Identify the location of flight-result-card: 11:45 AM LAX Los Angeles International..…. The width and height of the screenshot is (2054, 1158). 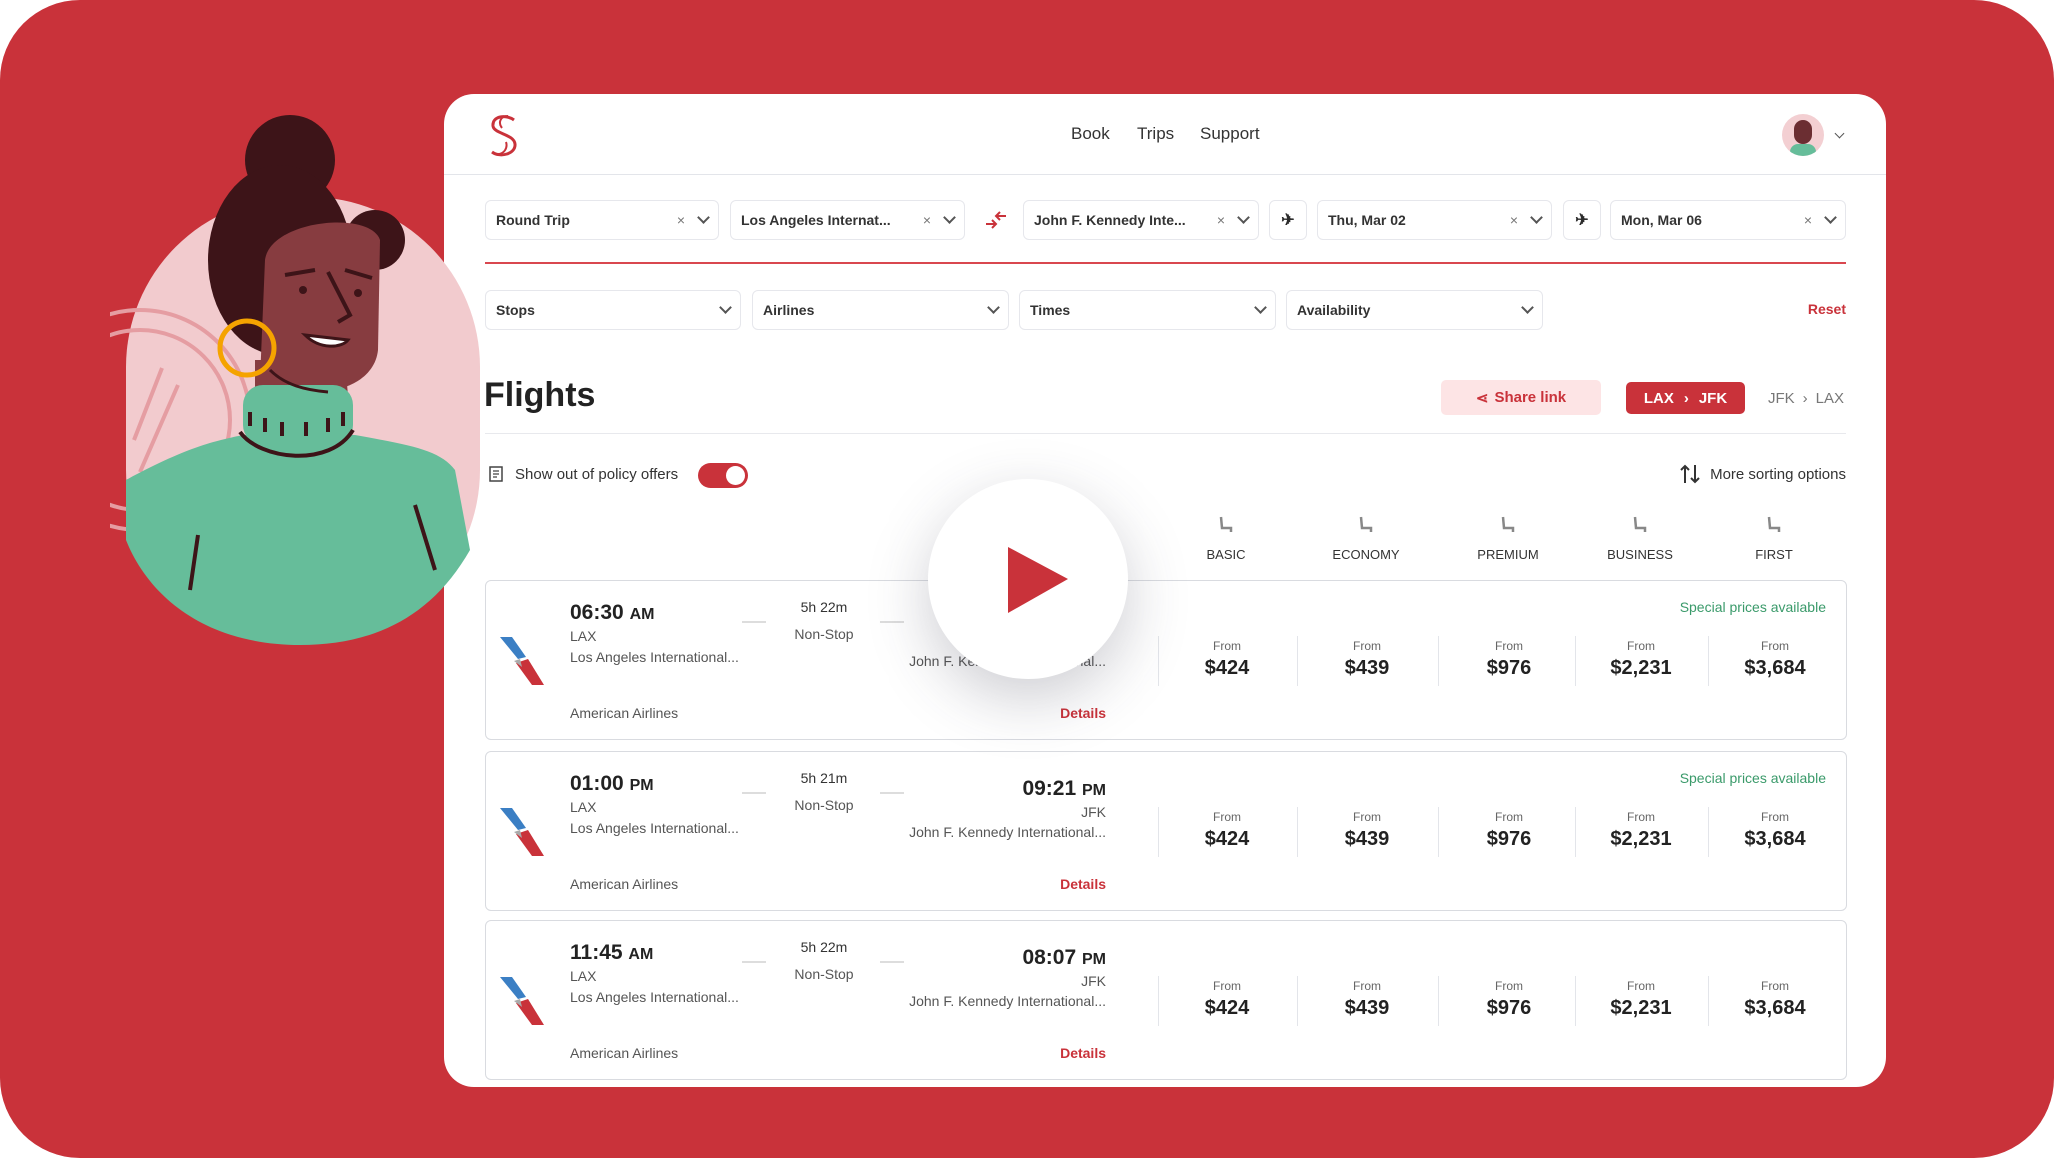
(1166, 1000).